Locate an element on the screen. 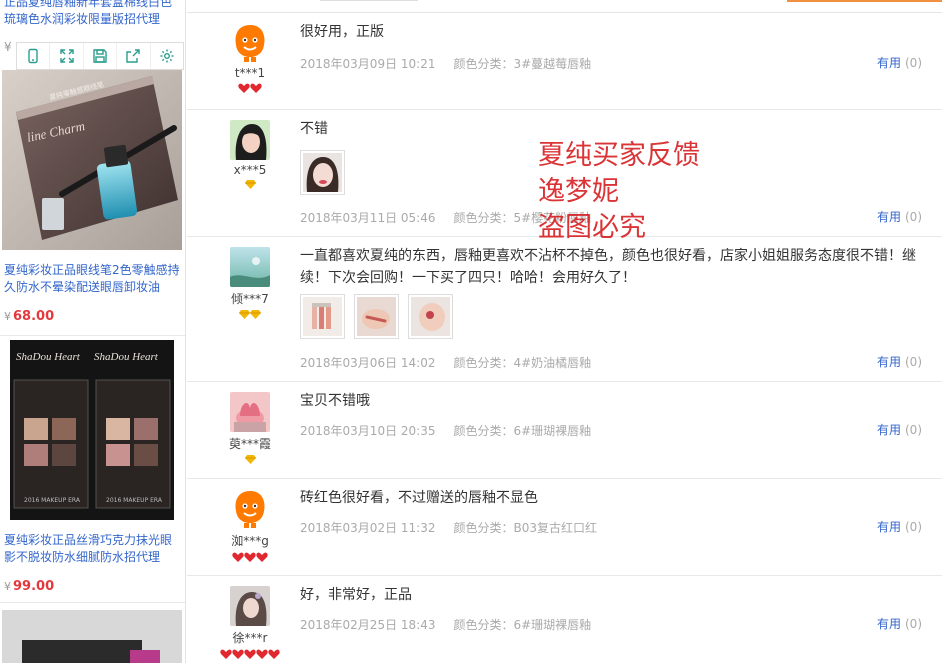 Image resolution: width=942 pixels, height=663 pixels. username: t***1 is located at coordinates (250, 73).